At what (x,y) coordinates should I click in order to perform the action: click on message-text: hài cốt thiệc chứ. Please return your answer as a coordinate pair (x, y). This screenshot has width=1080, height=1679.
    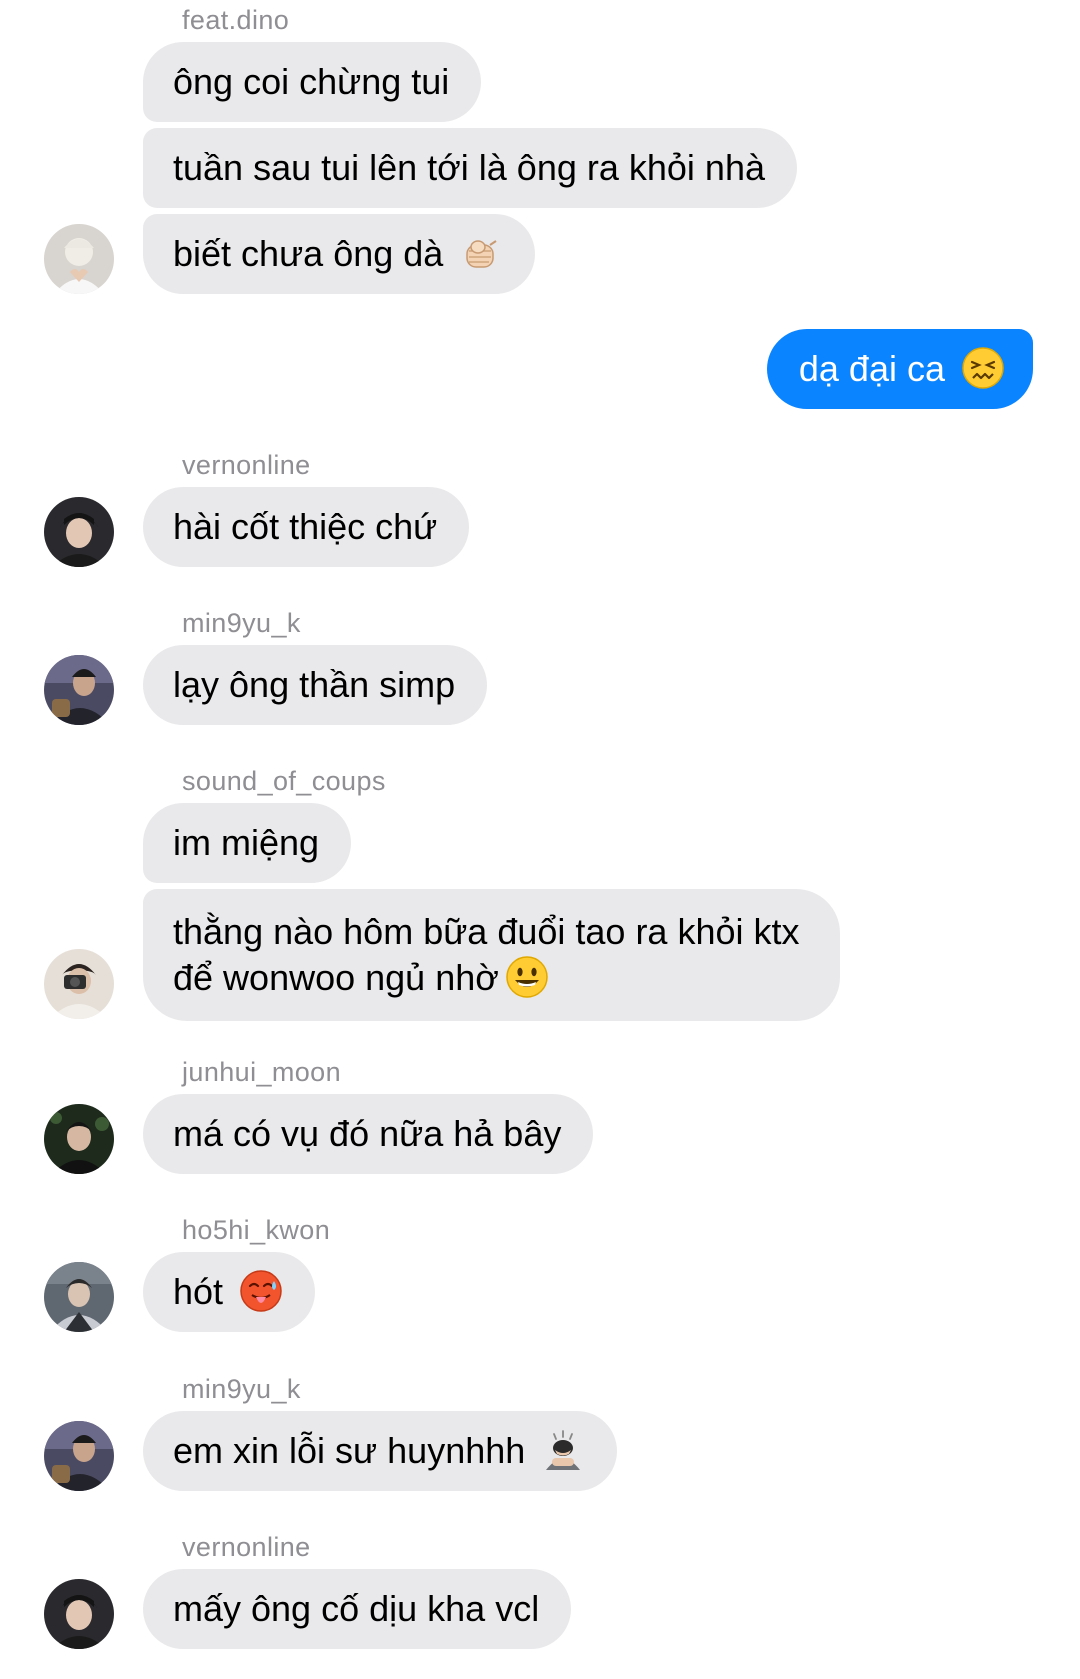
    Looking at the image, I should click on (305, 526).